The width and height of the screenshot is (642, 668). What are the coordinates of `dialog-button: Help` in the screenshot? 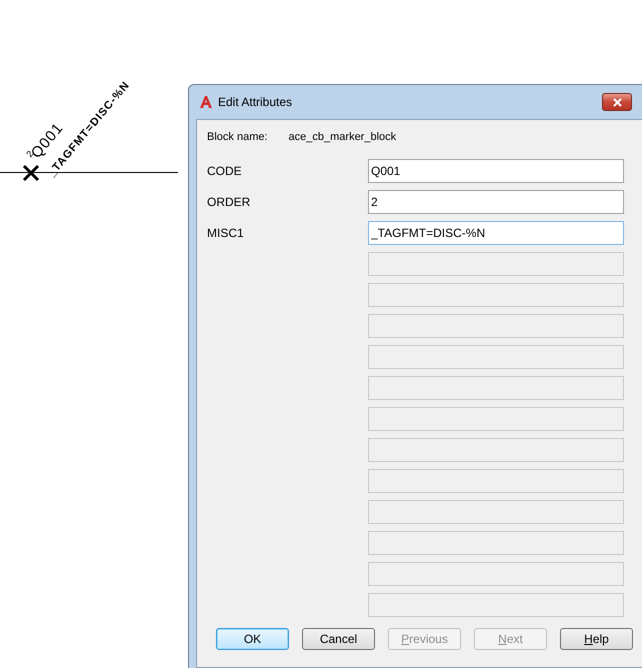 It's located at (596, 639).